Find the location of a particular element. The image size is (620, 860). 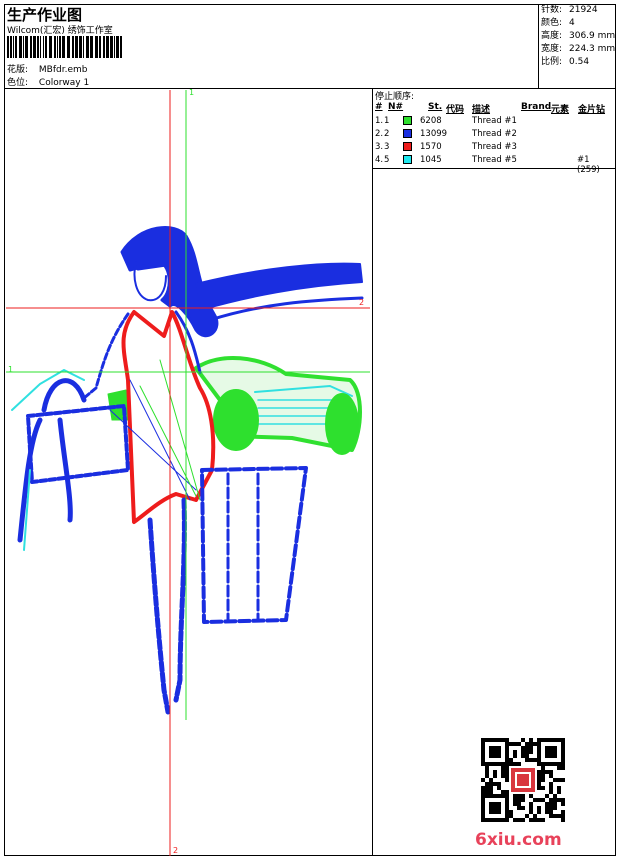

shopping-bag-right is located at coordinates (254, 545).